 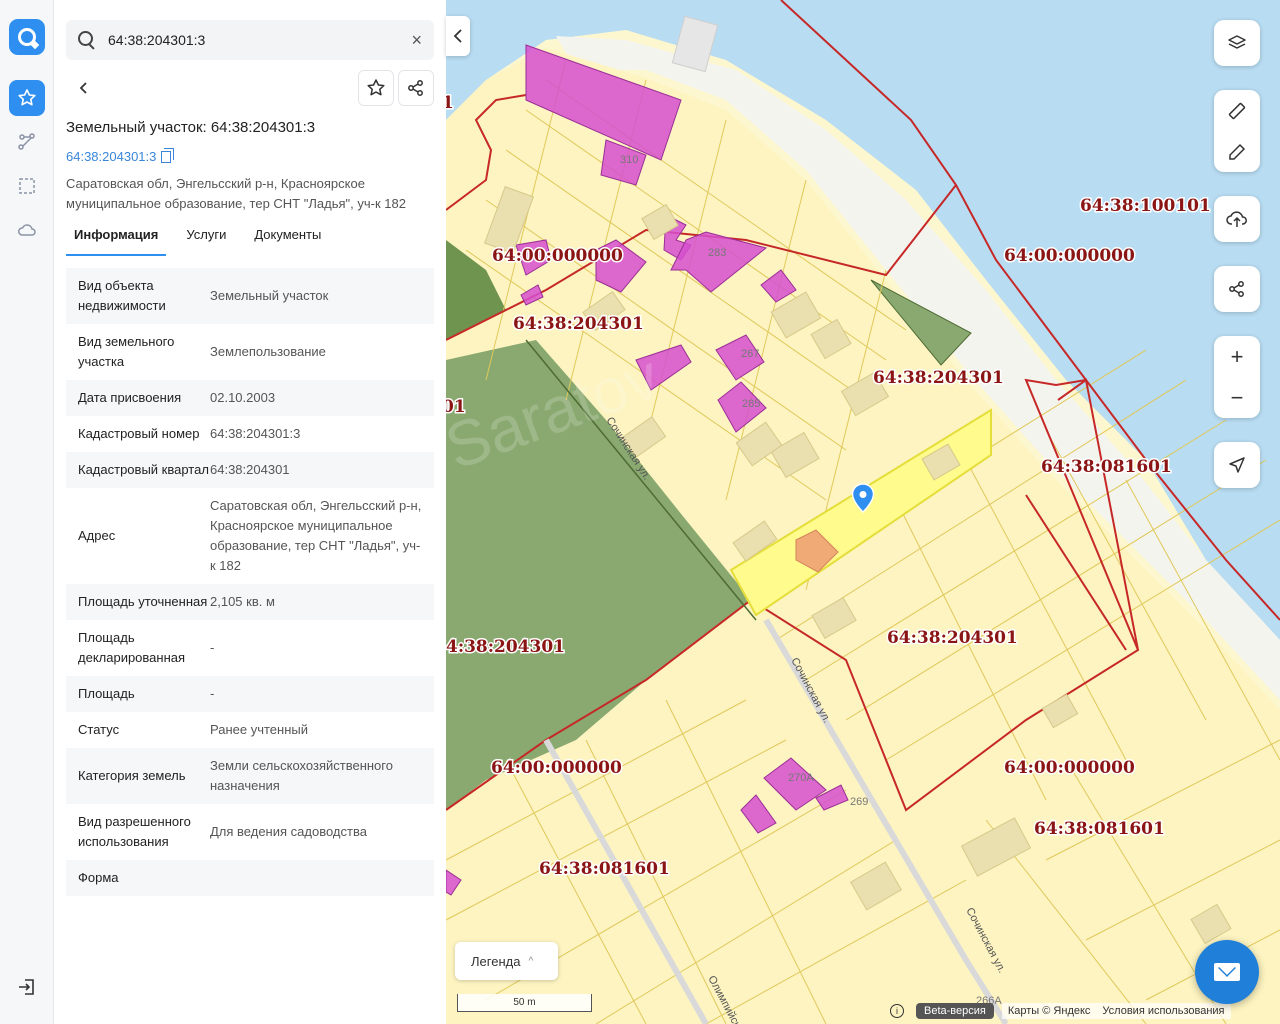 I want to click on table-row: Дата присвоения 02.10.2003, so click(x=250, y=398).